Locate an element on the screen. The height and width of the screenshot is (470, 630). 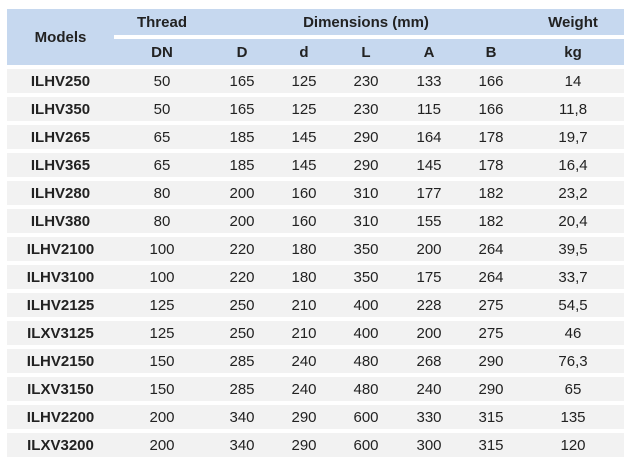
b-cell: 275 is located at coordinates (491, 305).